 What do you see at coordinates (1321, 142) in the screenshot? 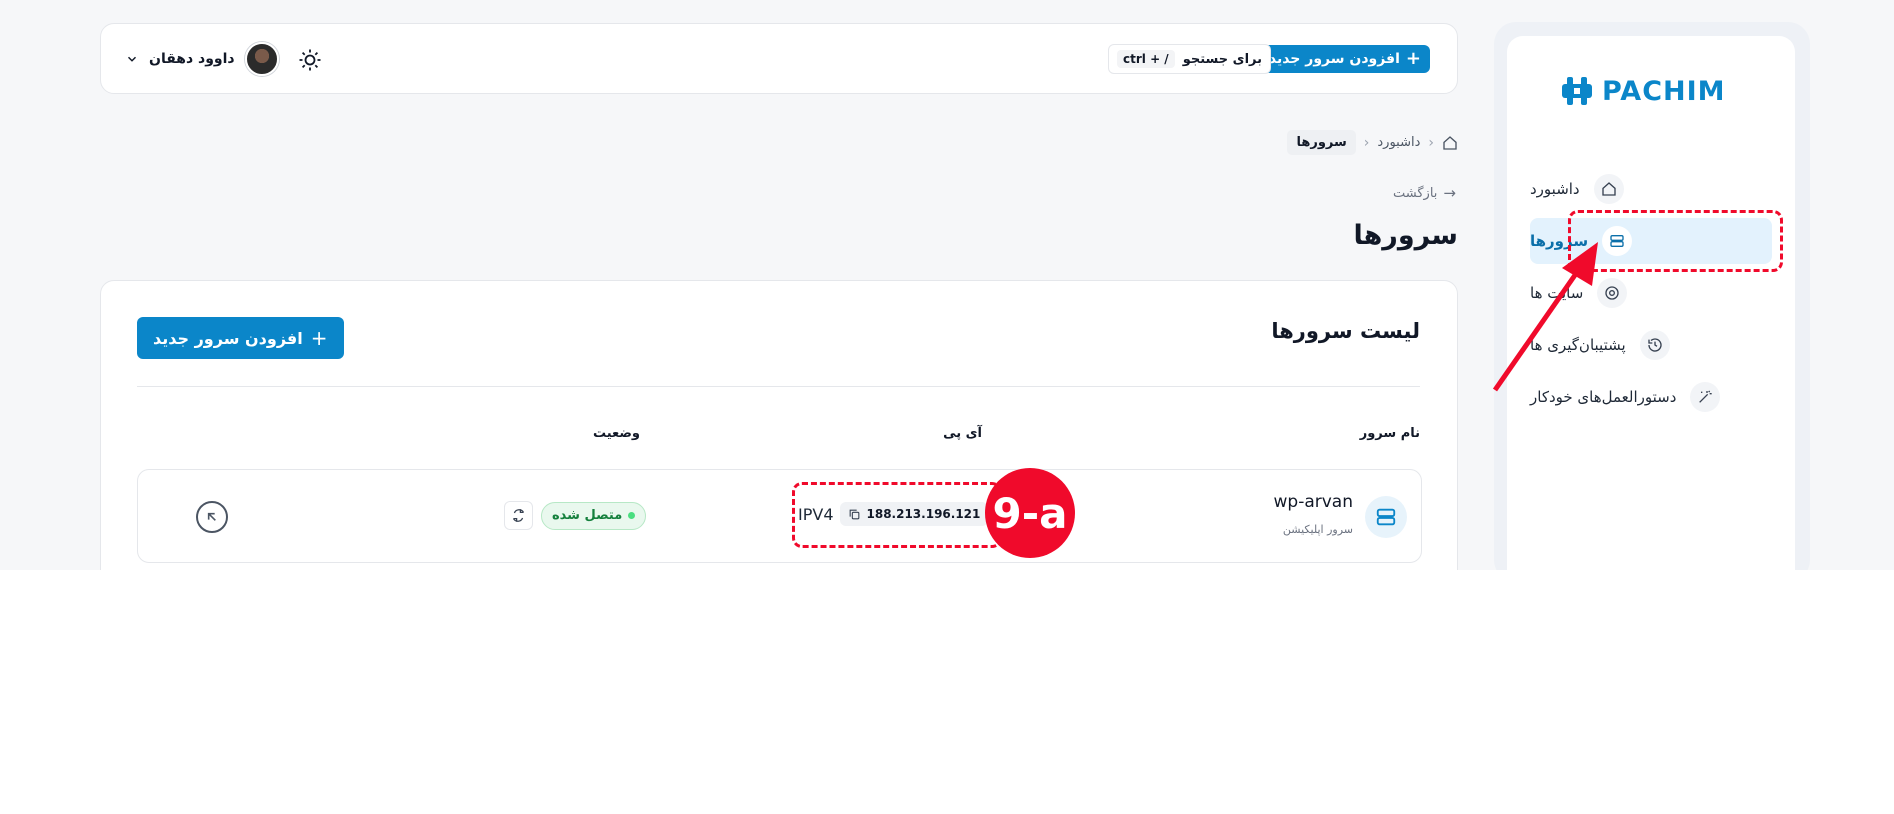
I see `breadcrumb-servers: سرورها` at bounding box center [1321, 142].